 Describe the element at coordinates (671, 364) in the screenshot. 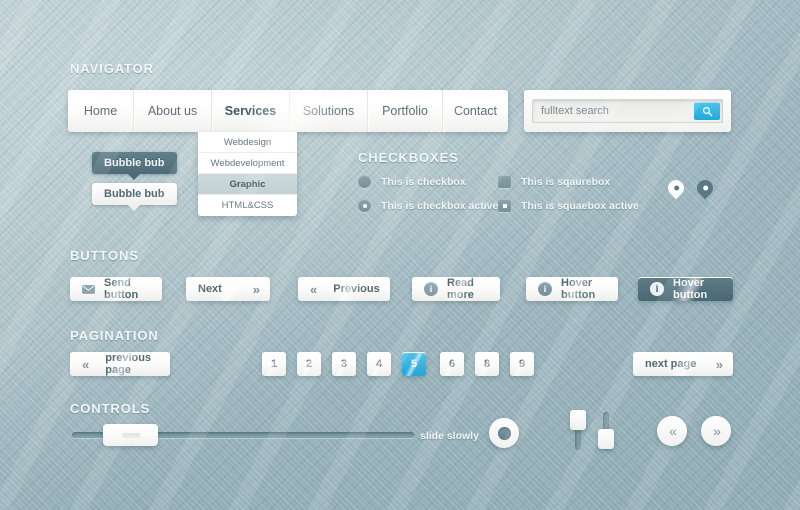

I see `button-label: next page` at that location.